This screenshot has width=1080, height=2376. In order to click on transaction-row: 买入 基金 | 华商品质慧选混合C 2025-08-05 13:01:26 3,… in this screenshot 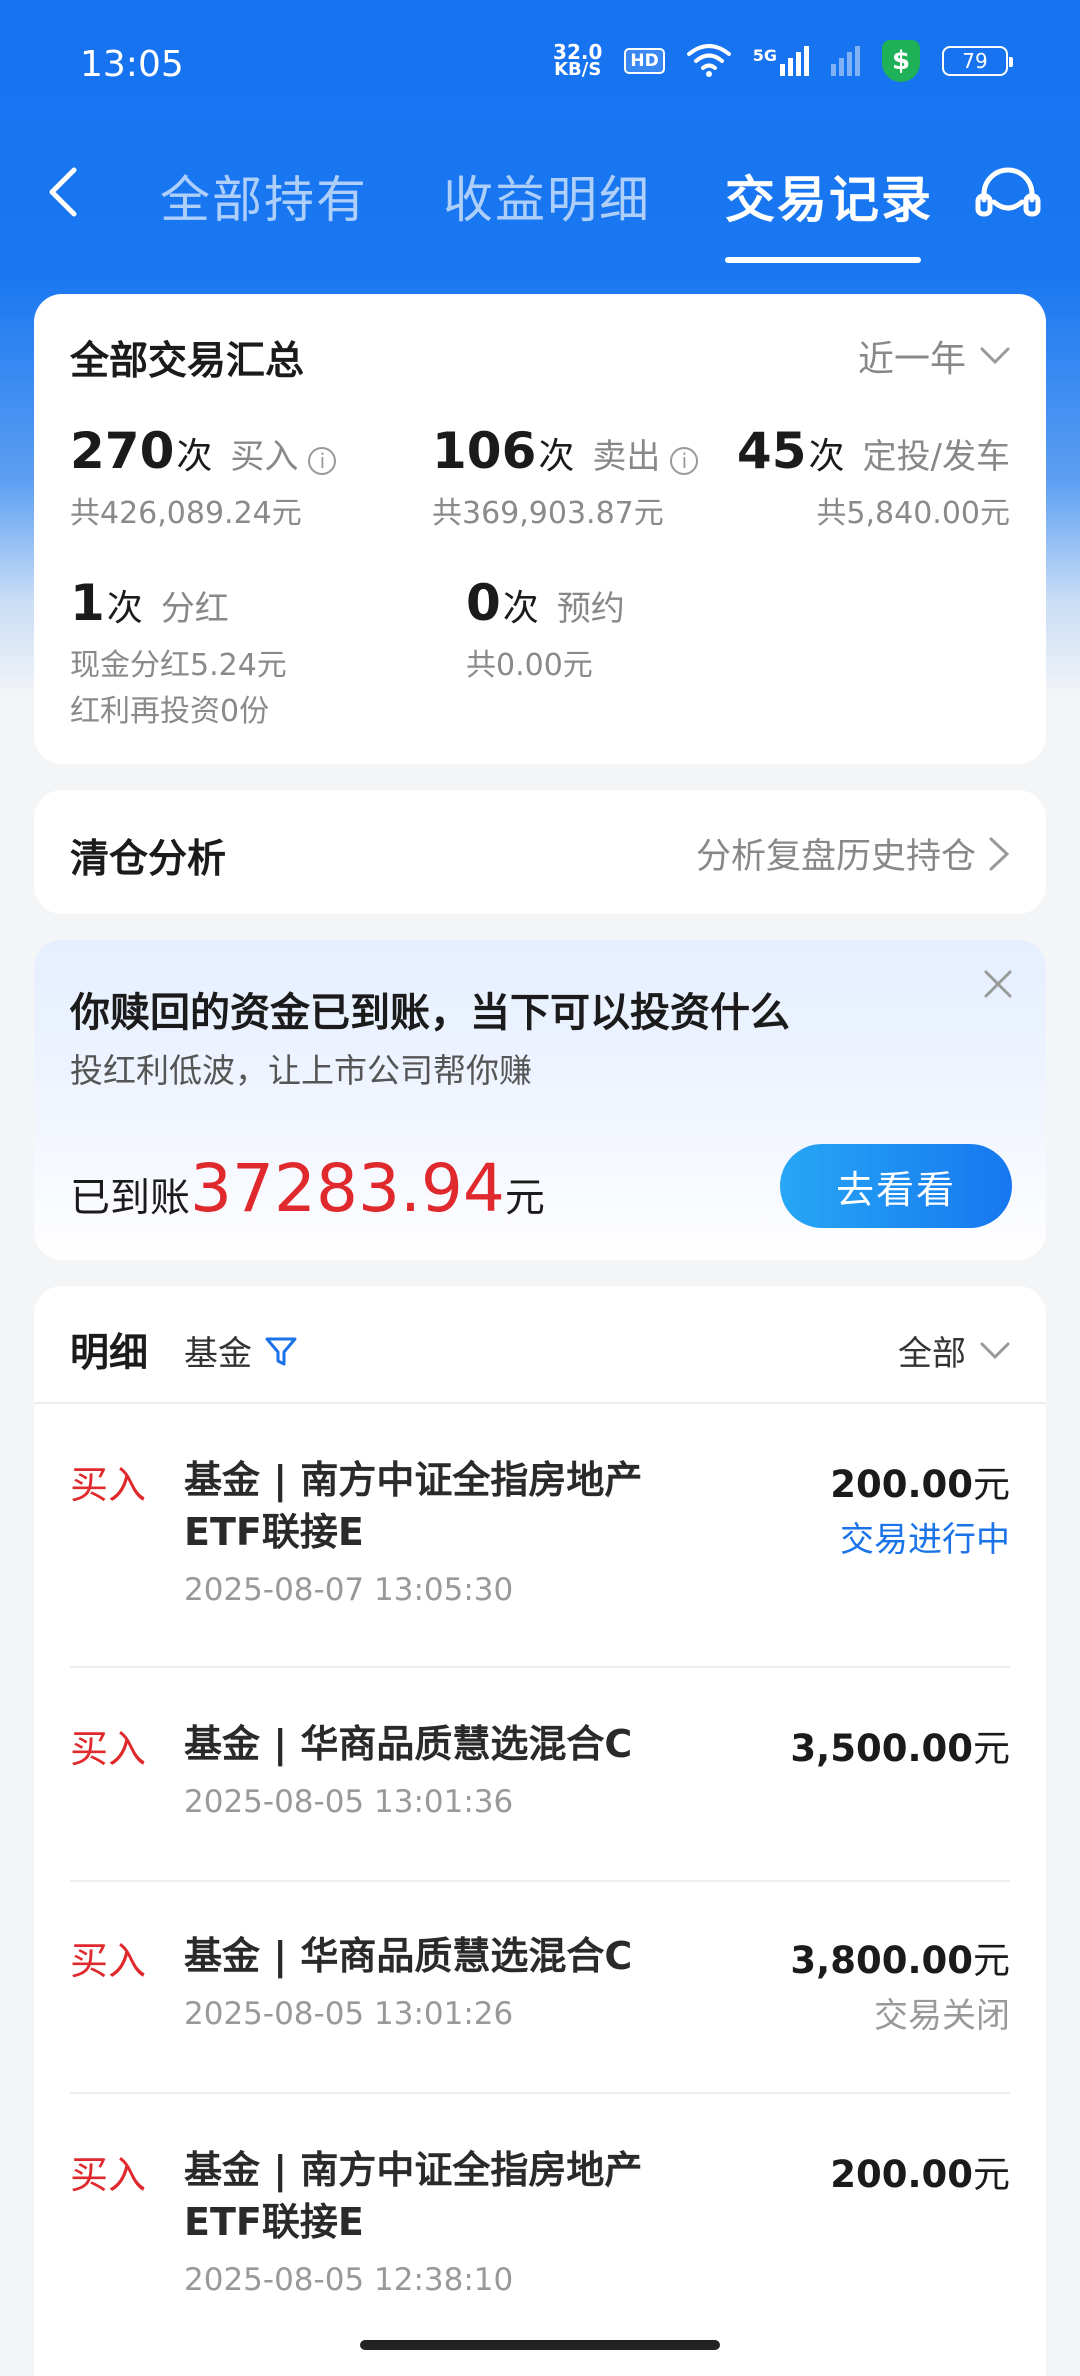, I will do `click(540, 1985)`.